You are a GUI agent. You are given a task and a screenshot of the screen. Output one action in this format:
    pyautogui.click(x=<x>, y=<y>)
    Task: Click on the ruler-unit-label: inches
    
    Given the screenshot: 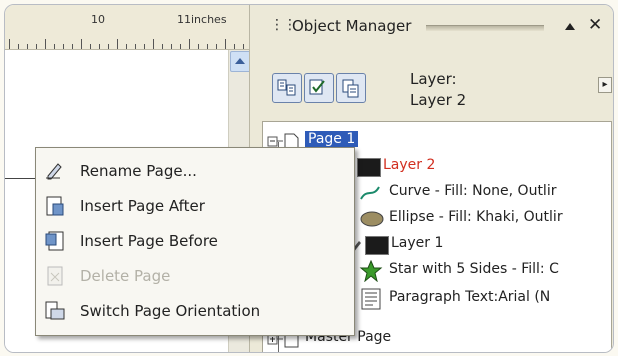 What is the action you would take?
    pyautogui.click(x=209, y=19)
    